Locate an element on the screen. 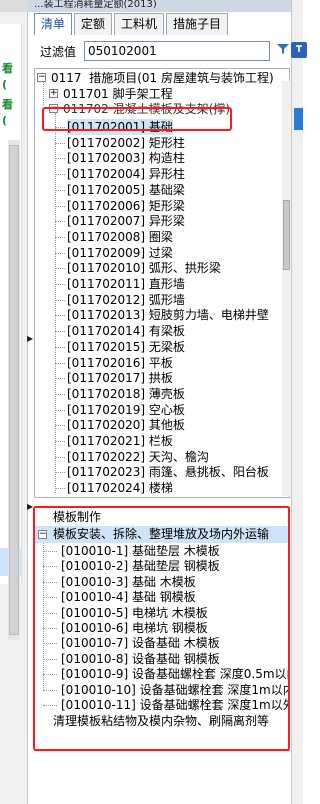  expand-icon: + is located at coordinates (53, 93).